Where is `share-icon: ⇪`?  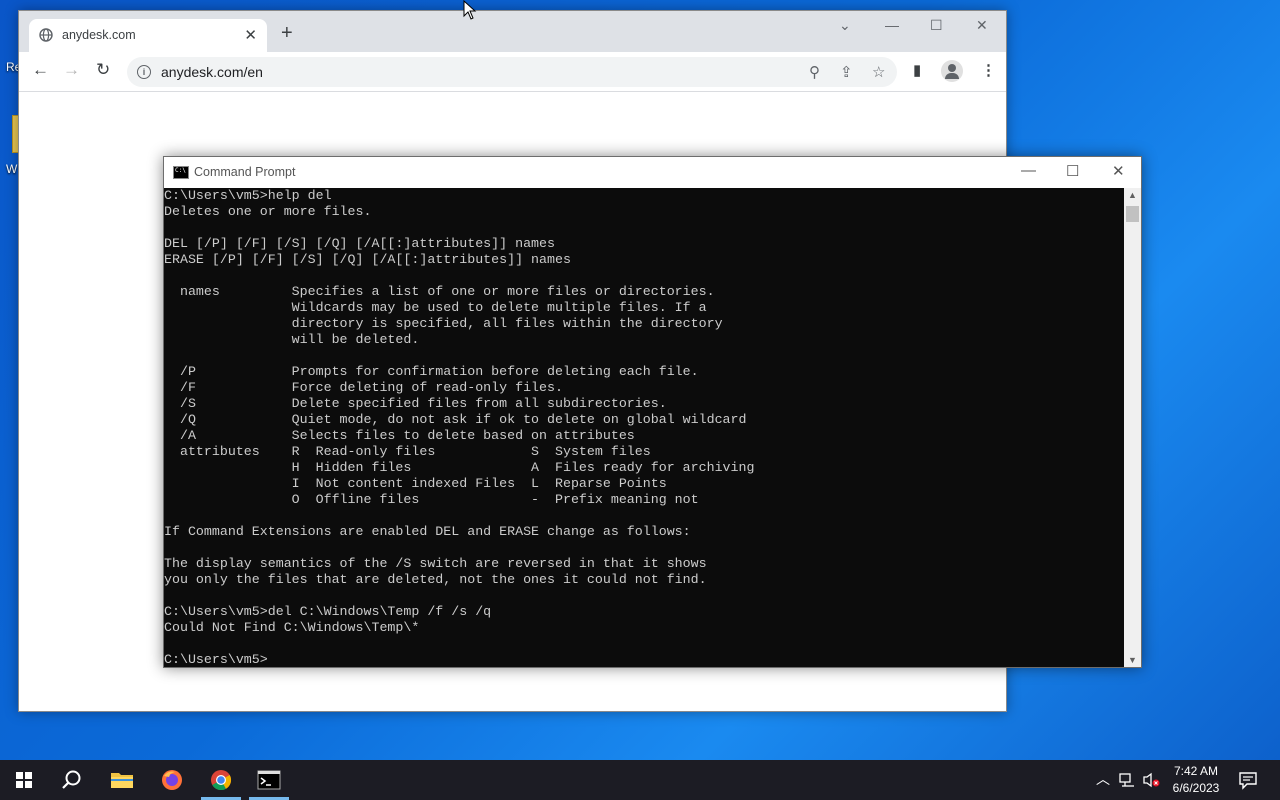
share-icon: ⇪ is located at coordinates (846, 72).